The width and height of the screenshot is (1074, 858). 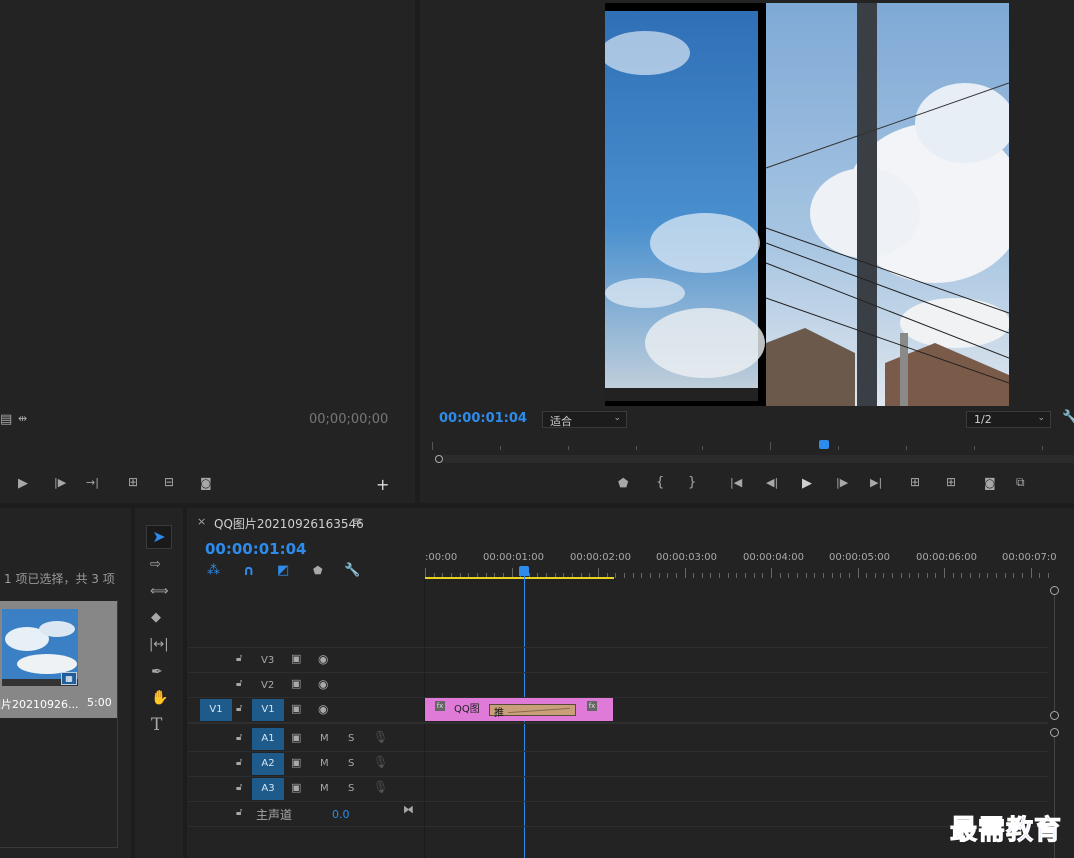 What do you see at coordinates (348, 419) in the screenshot?
I see `source-timecode: 00;00;00;00` at bounding box center [348, 419].